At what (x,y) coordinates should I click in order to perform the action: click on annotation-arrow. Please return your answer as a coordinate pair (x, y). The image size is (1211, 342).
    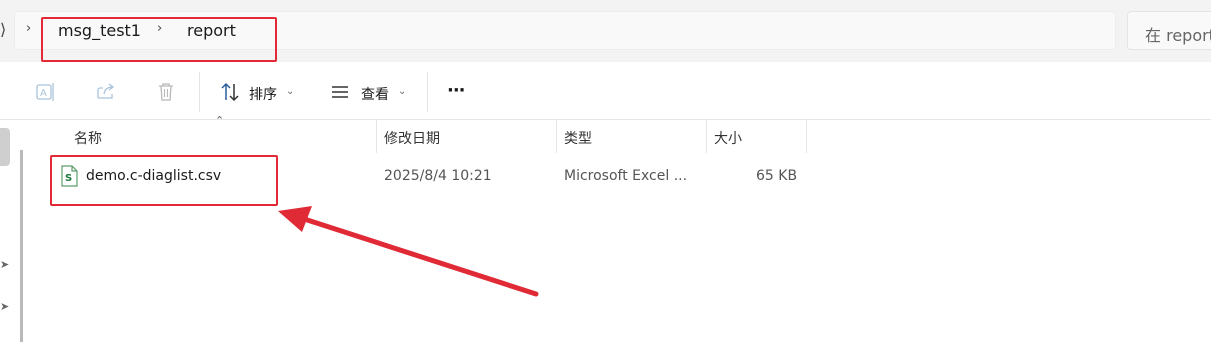
    Looking at the image, I should click on (408, 251).